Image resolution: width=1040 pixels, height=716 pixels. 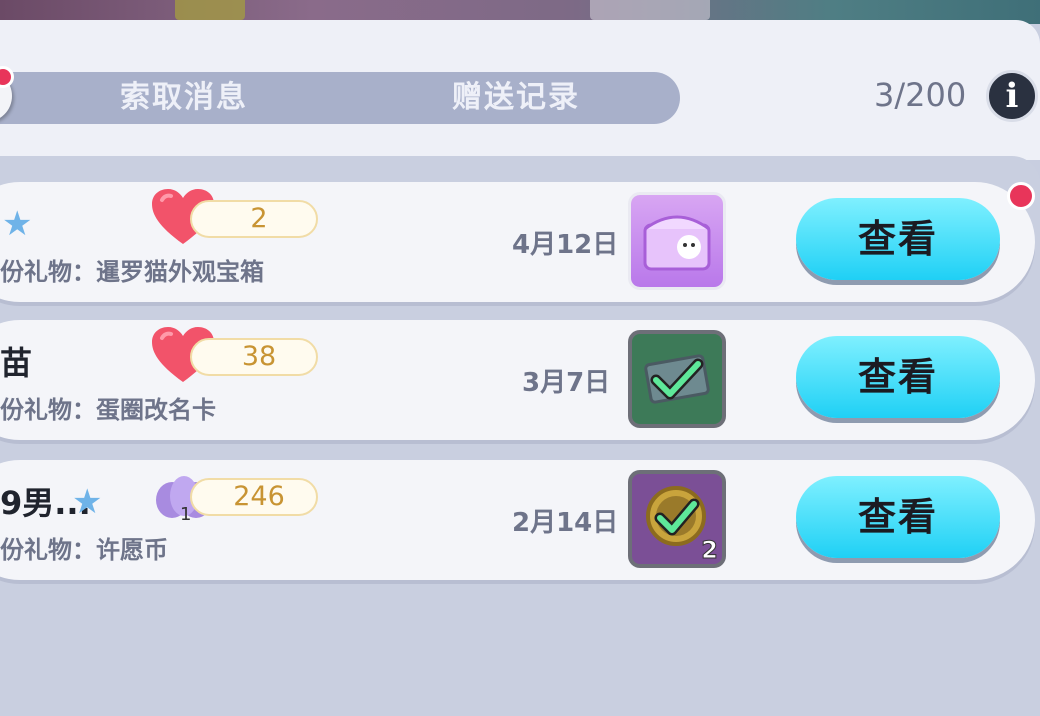 I want to click on gift-date: 3月7日, so click(x=566, y=383).